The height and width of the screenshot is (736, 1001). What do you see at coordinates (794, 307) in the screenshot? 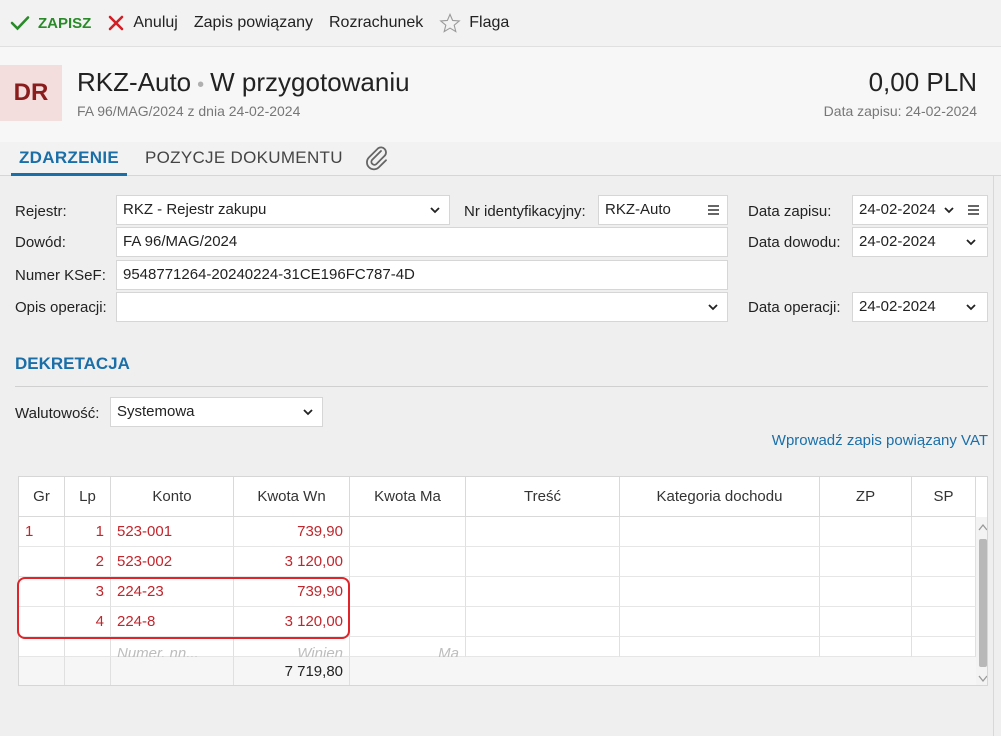
I see `operation-date-label: Data operacji:` at bounding box center [794, 307].